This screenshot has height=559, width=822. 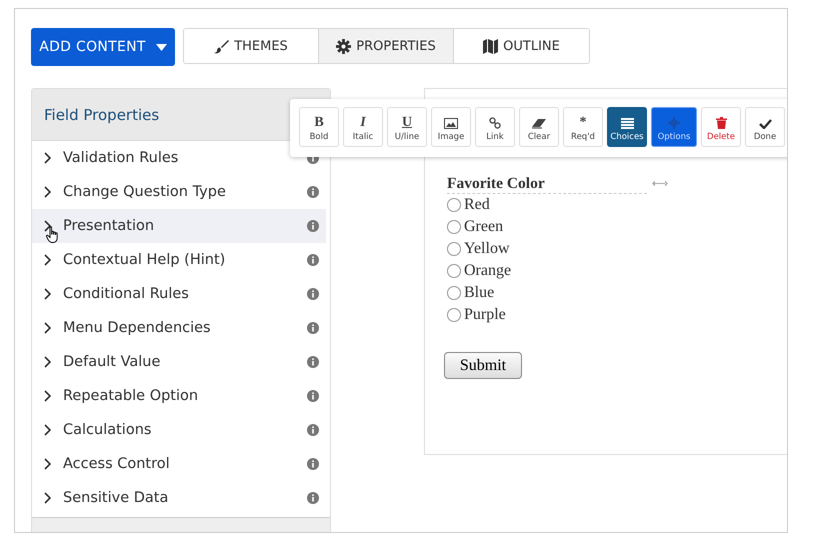 I want to click on tab: THEMES, so click(x=251, y=46).